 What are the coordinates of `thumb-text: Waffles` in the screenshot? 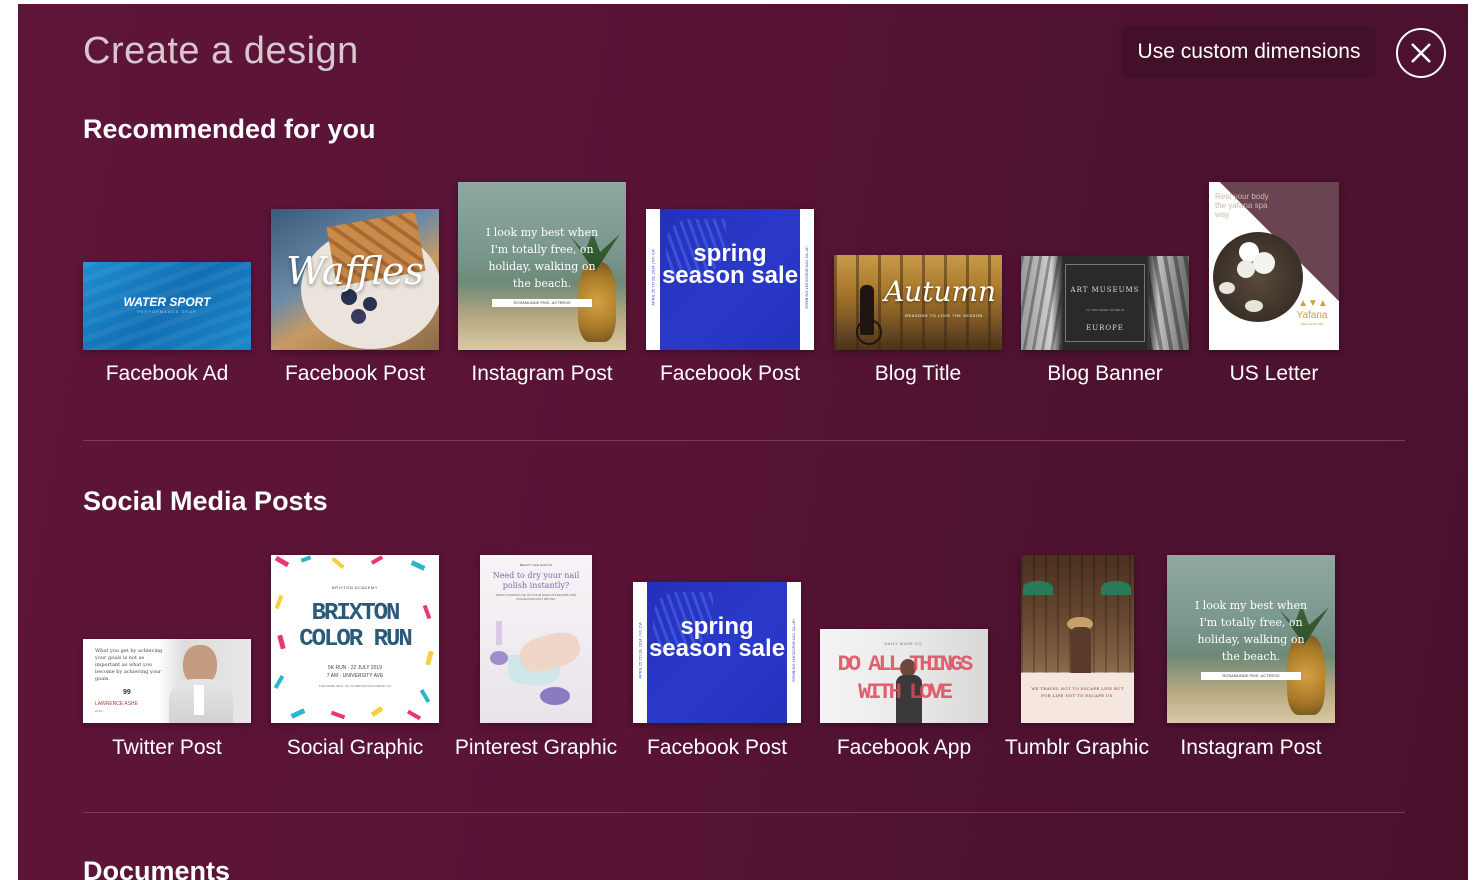 It's located at (355, 271).